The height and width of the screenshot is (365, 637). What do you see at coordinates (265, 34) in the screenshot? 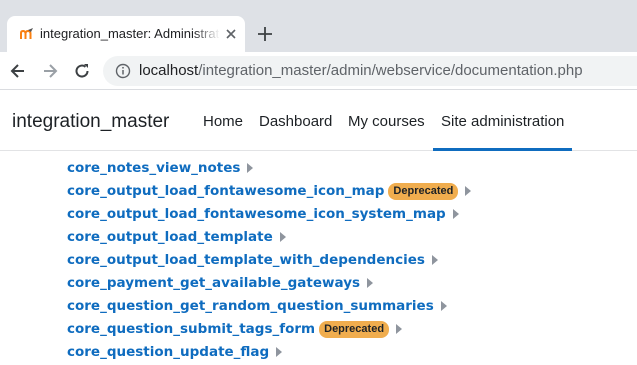
I see `new-tab-icon` at bounding box center [265, 34].